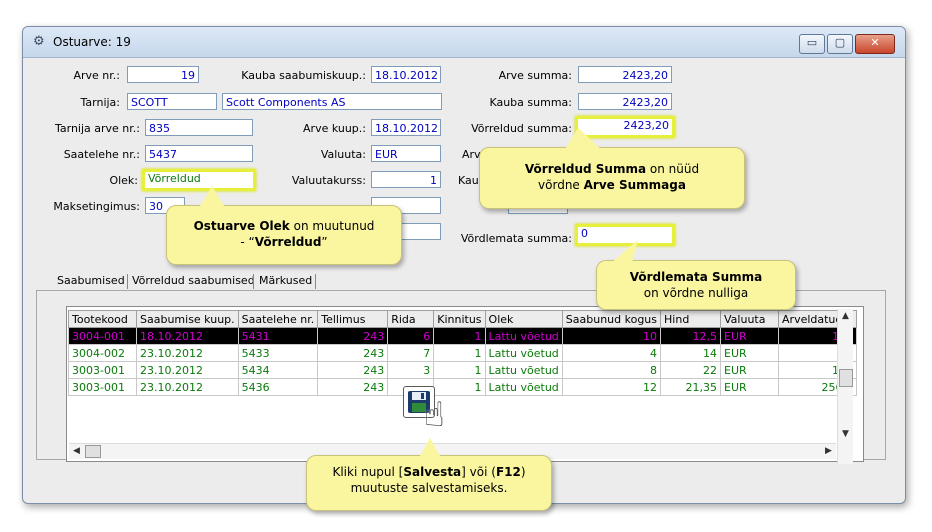  I want to click on uncompared-sum-callout: Võrdlemata Summa on võrdne nulliga, so click(696, 285).